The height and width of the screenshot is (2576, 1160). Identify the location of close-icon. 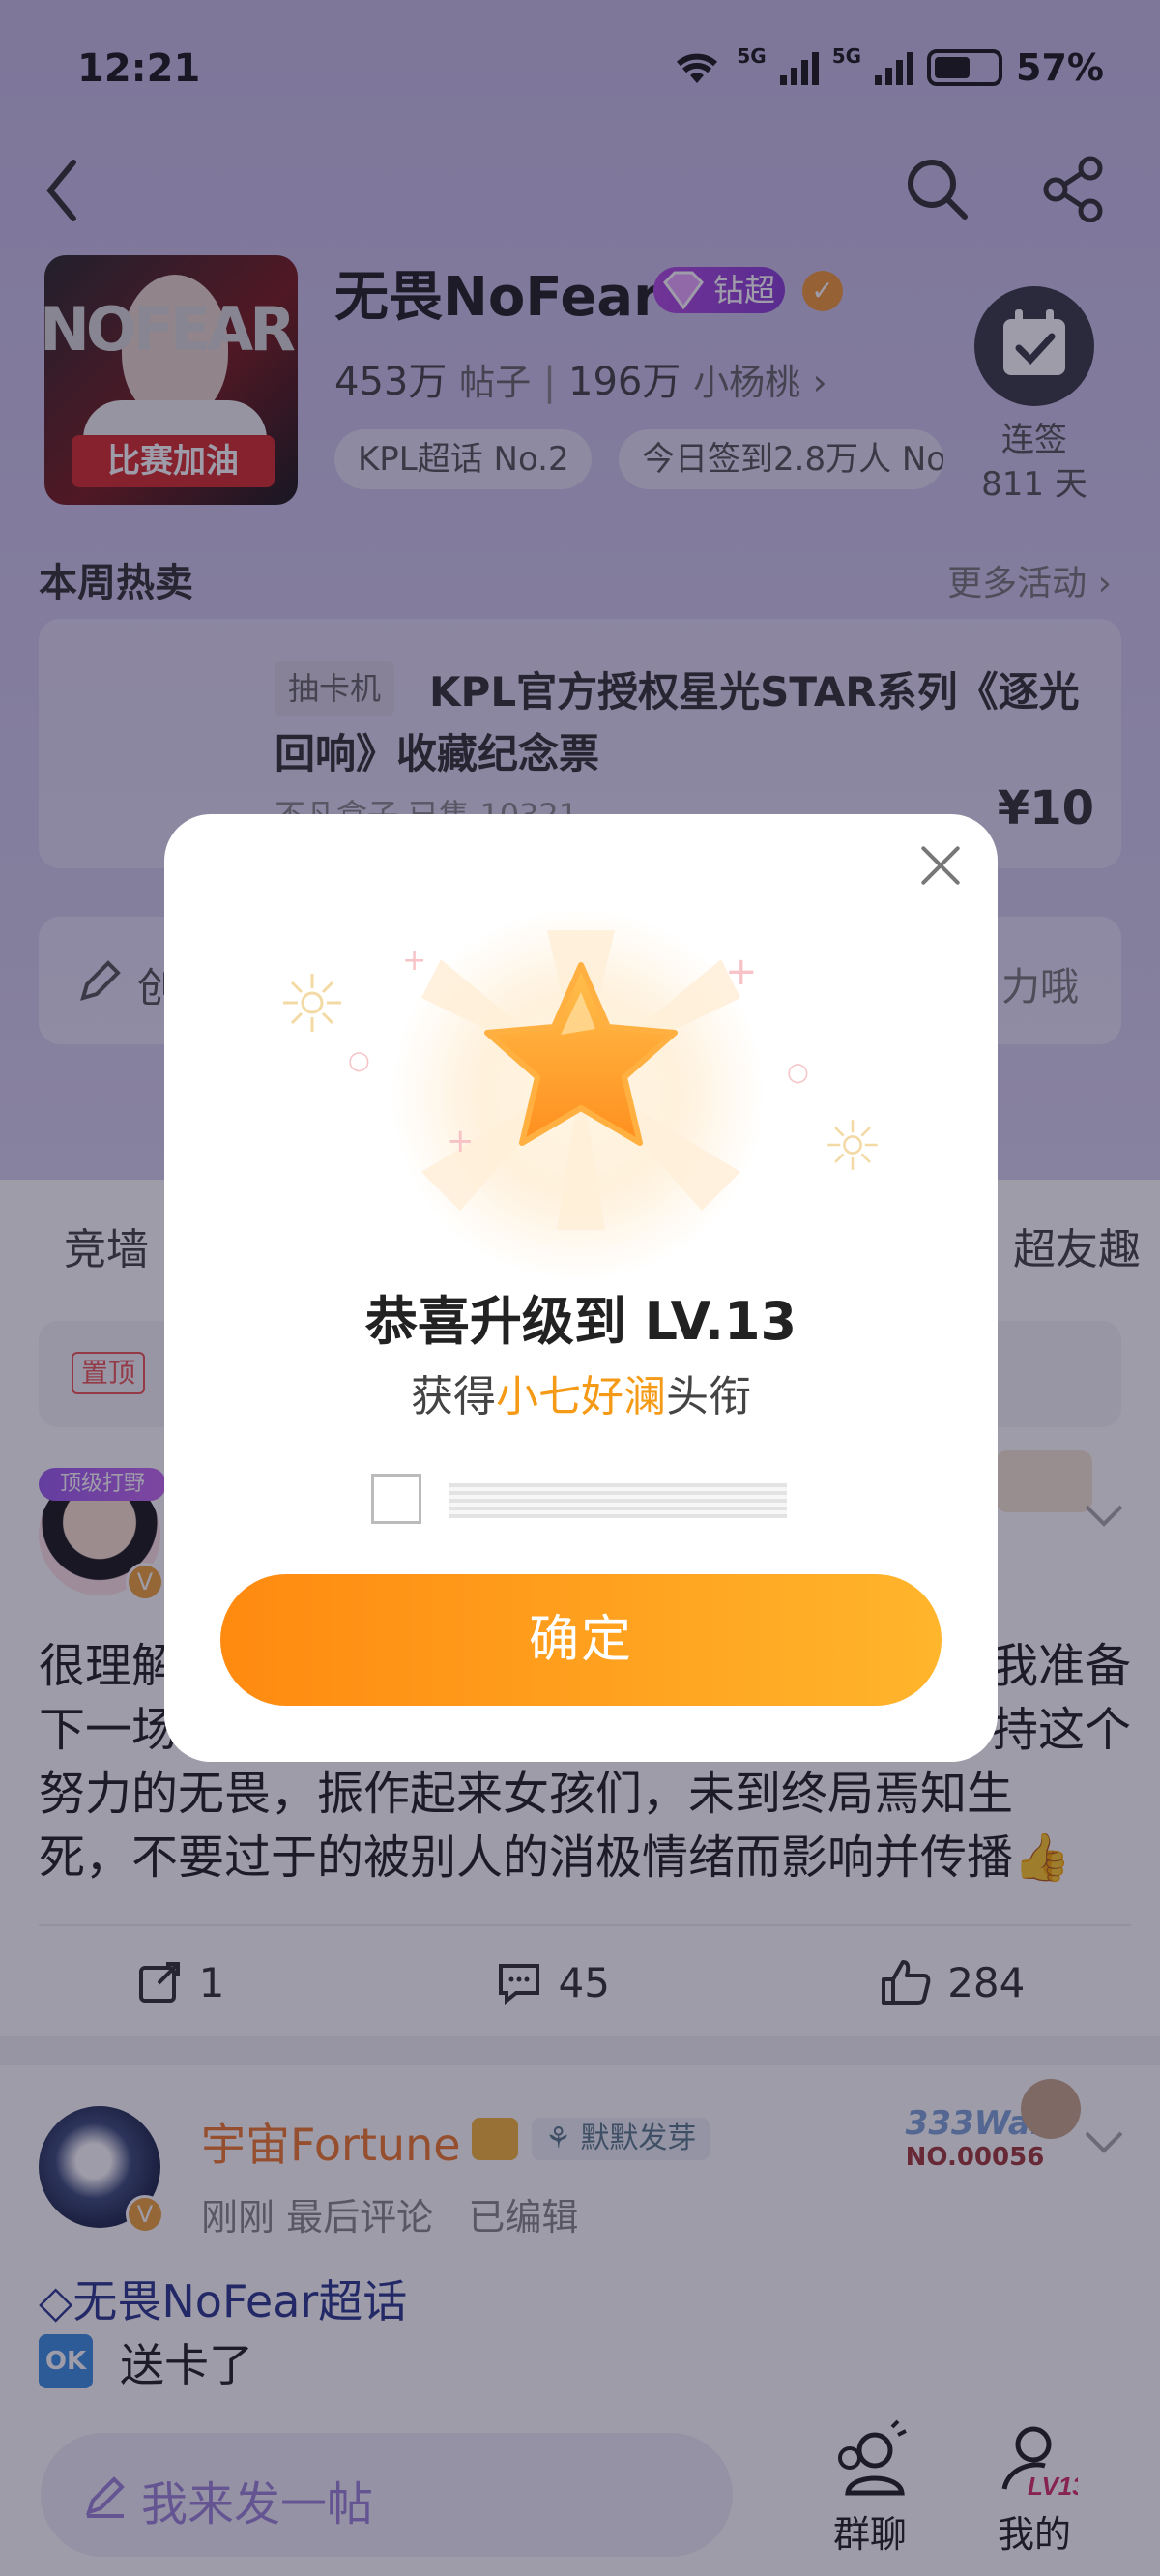
(941, 865).